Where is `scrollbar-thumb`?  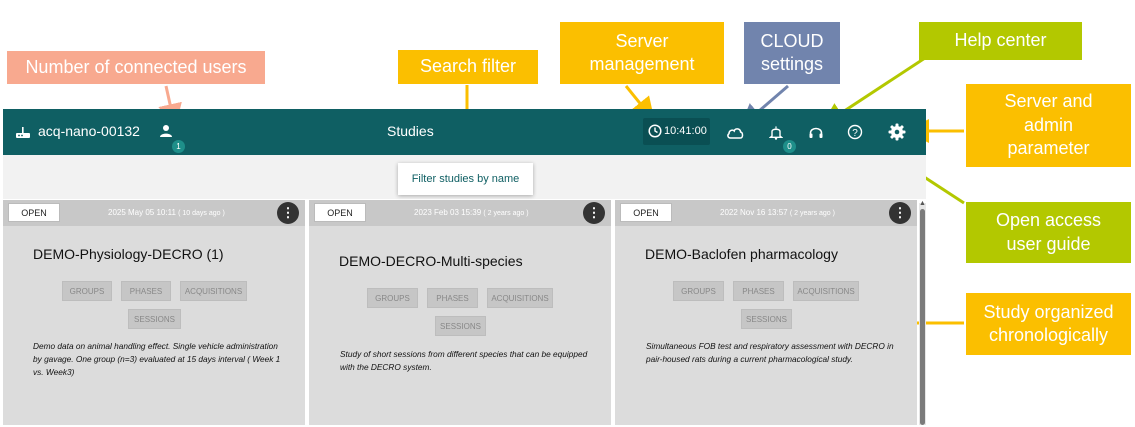 scrollbar-thumb is located at coordinates (922, 317).